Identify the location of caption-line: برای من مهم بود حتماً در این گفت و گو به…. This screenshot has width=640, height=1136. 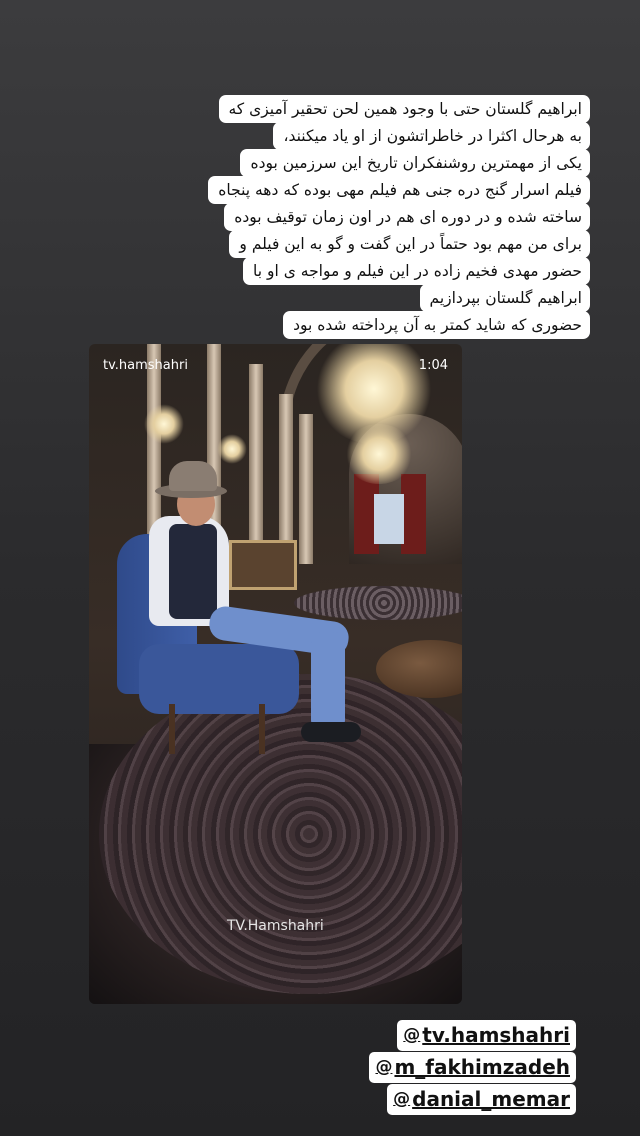
(409, 244).